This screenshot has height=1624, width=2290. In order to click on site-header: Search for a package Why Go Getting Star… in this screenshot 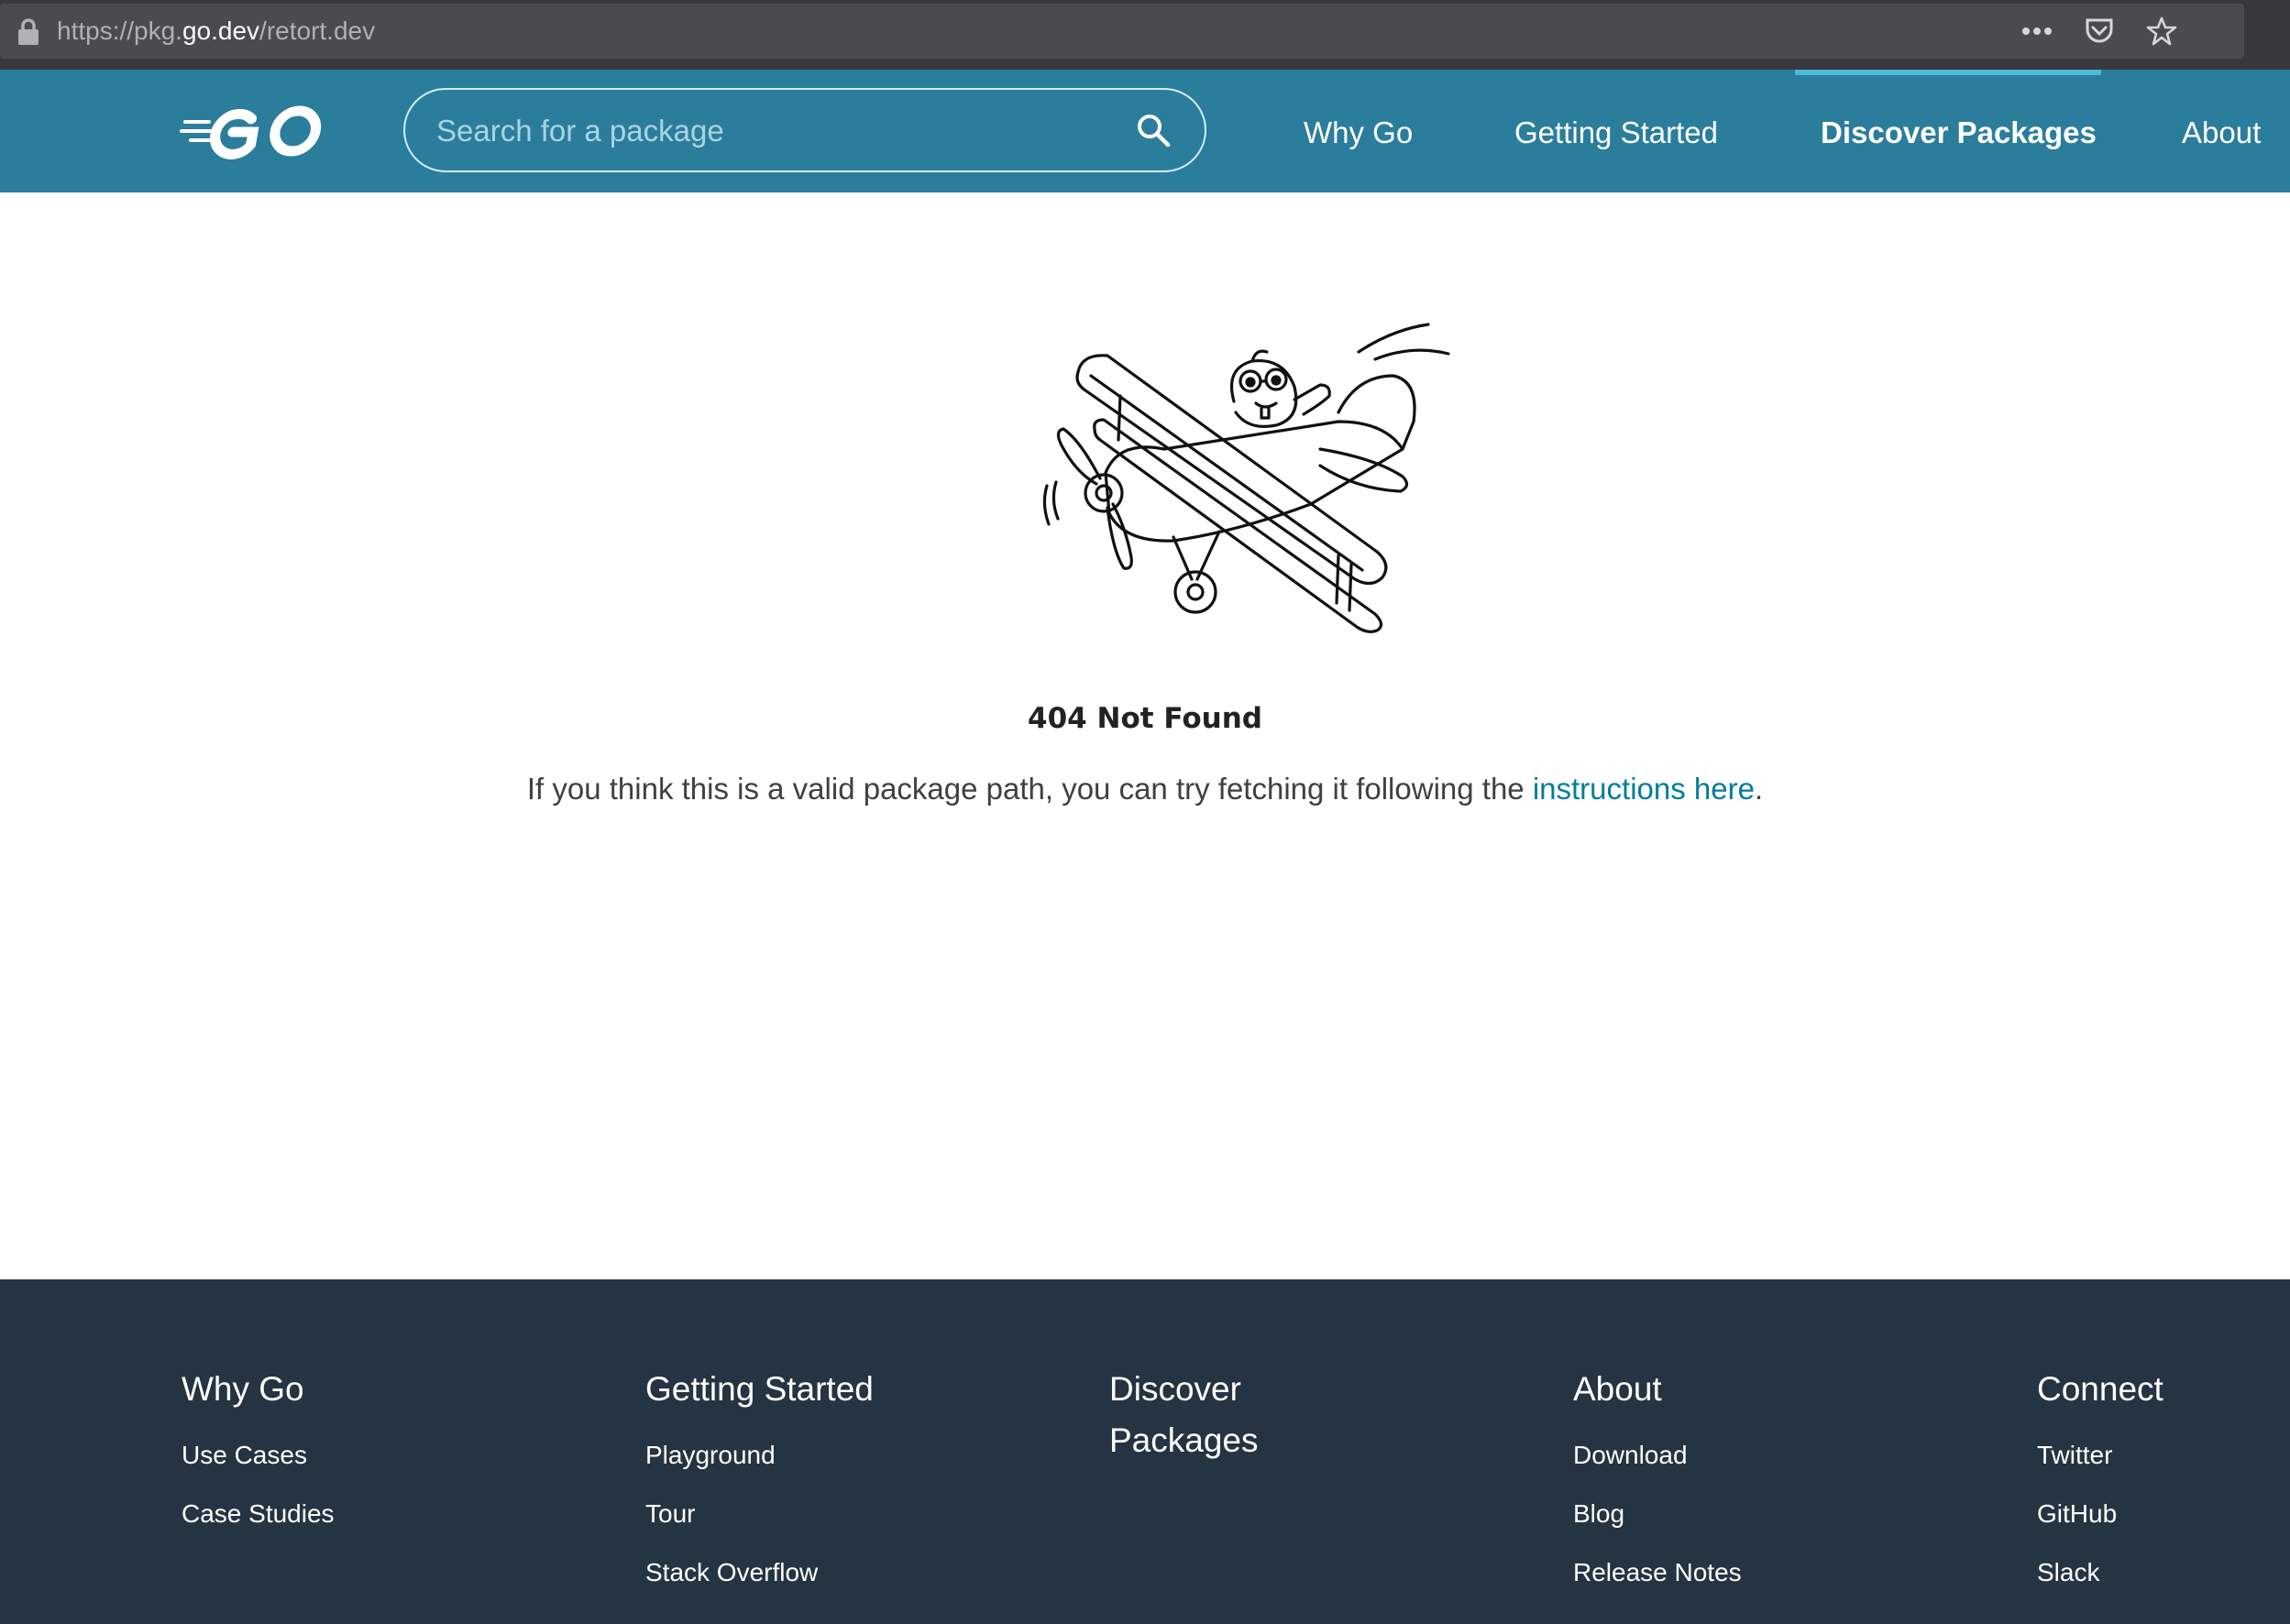, I will do `click(1145, 131)`.